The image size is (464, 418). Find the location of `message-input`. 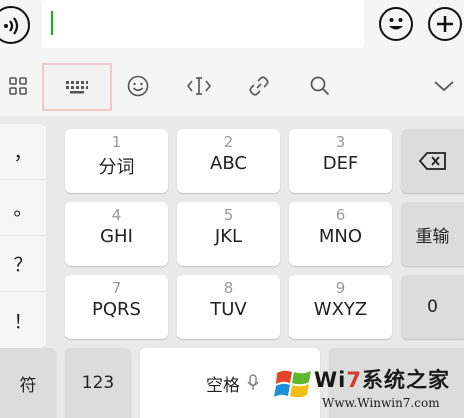

message-input is located at coordinates (203, 24).